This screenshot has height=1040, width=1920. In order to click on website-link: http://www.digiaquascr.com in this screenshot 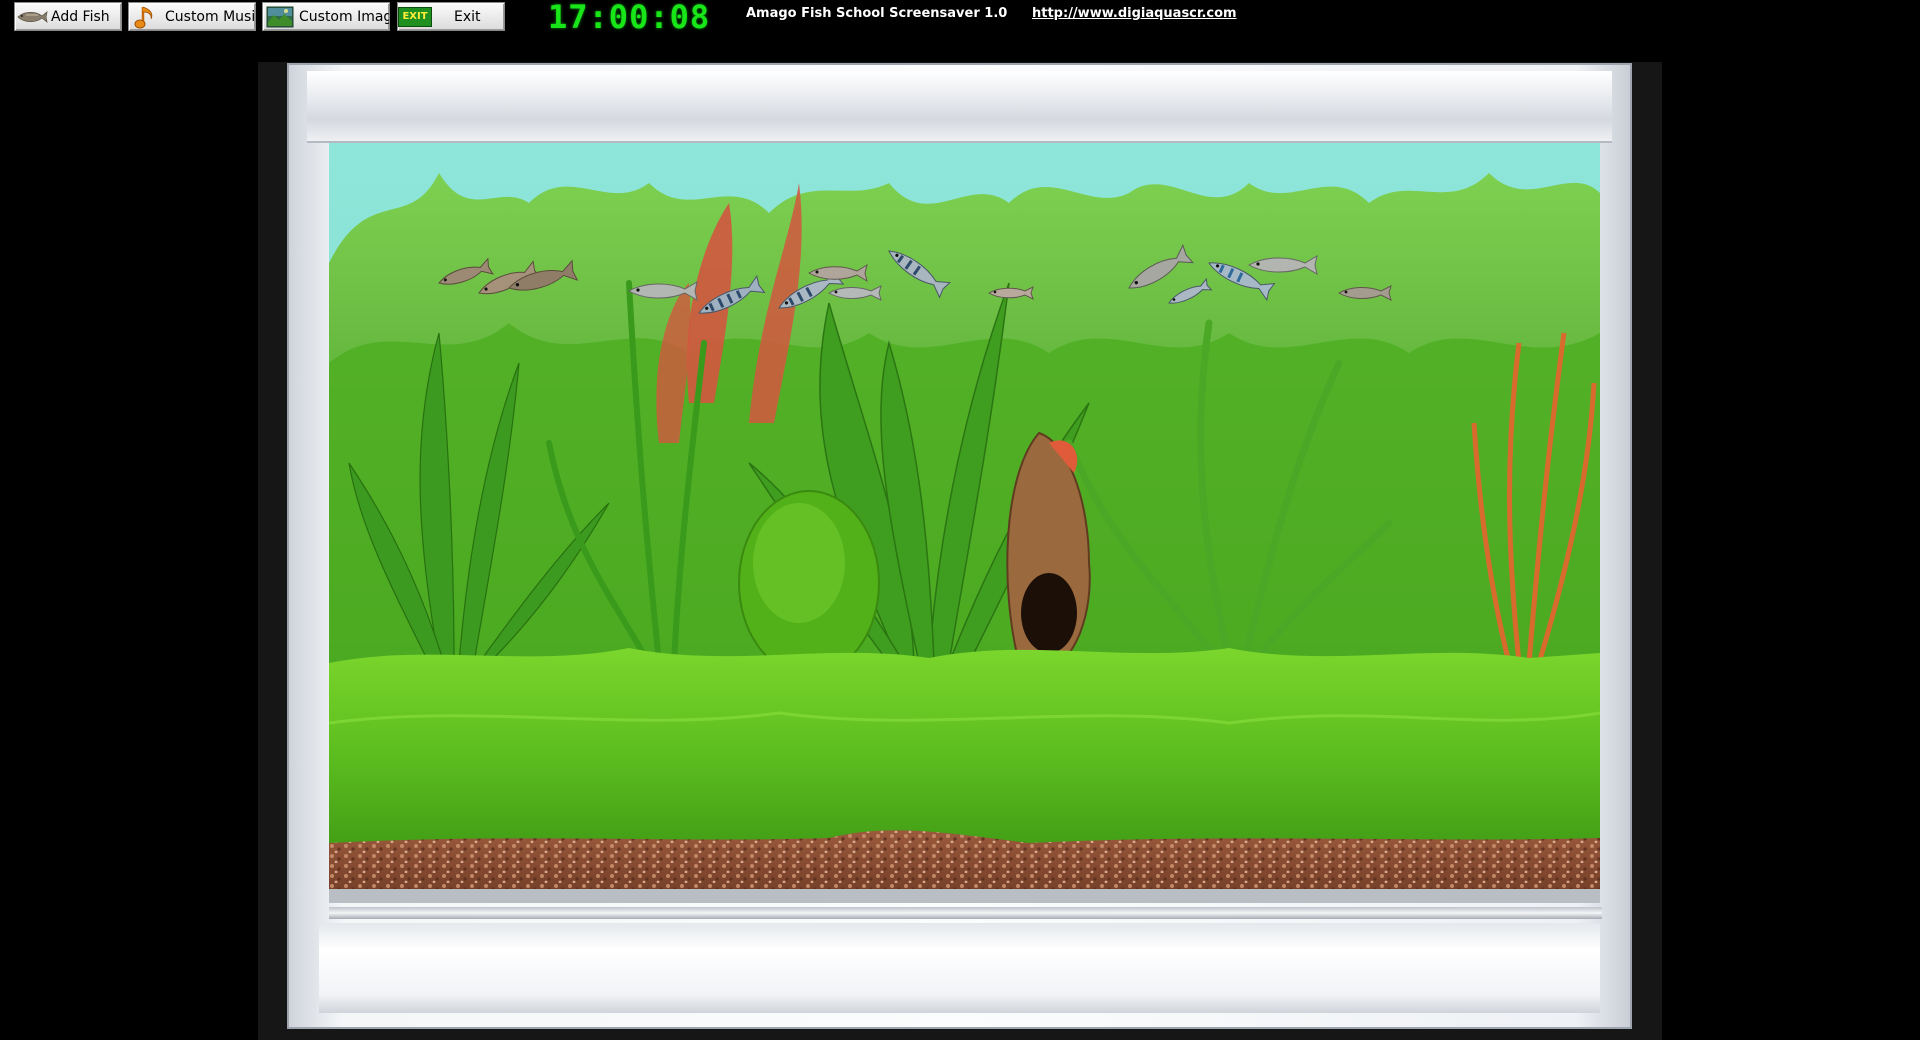, I will do `click(1134, 13)`.